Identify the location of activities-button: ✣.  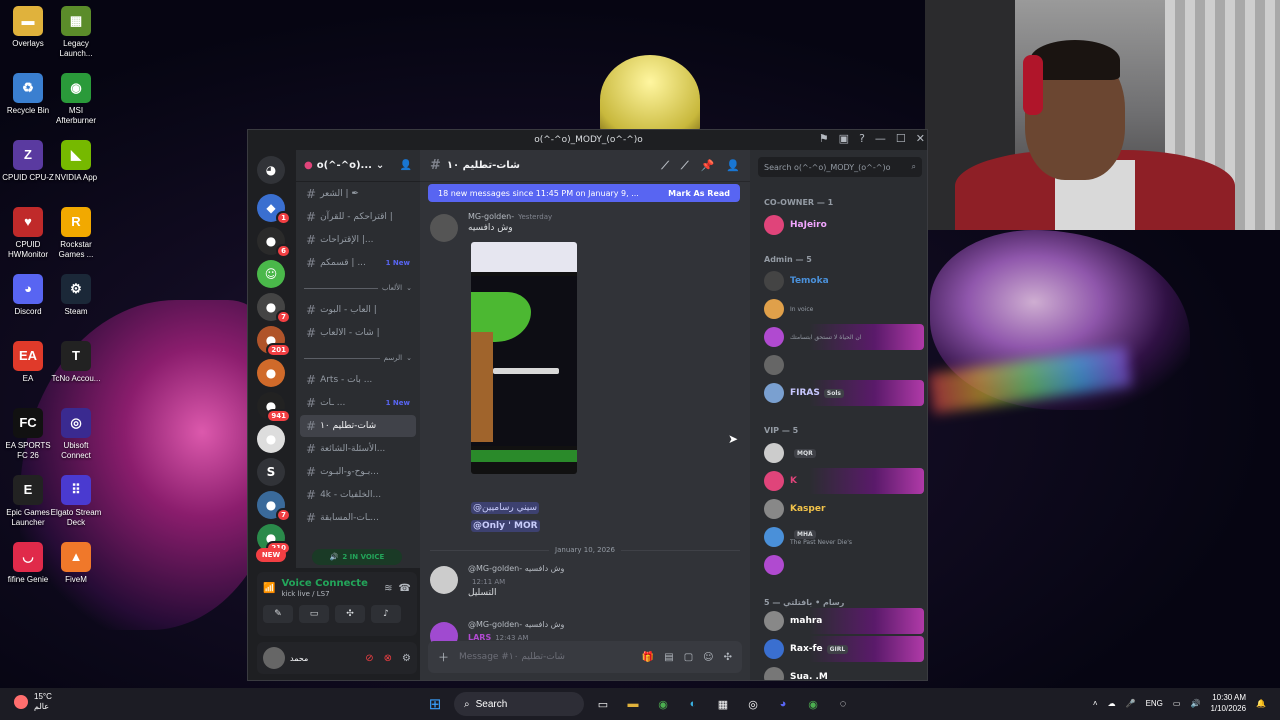
(350, 614).